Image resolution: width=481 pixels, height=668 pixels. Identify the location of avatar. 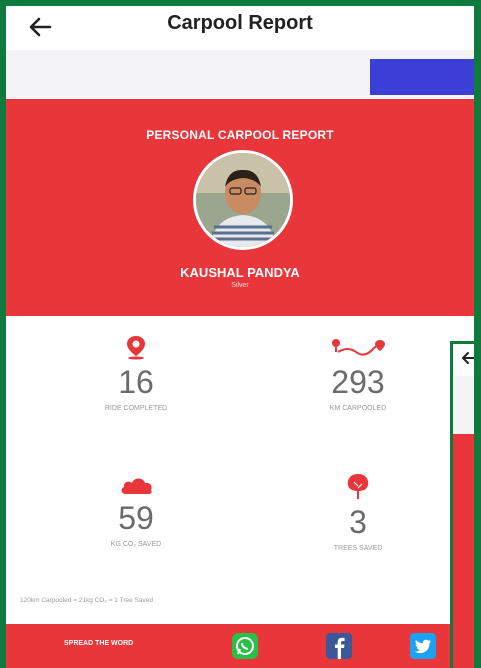
(243, 200).